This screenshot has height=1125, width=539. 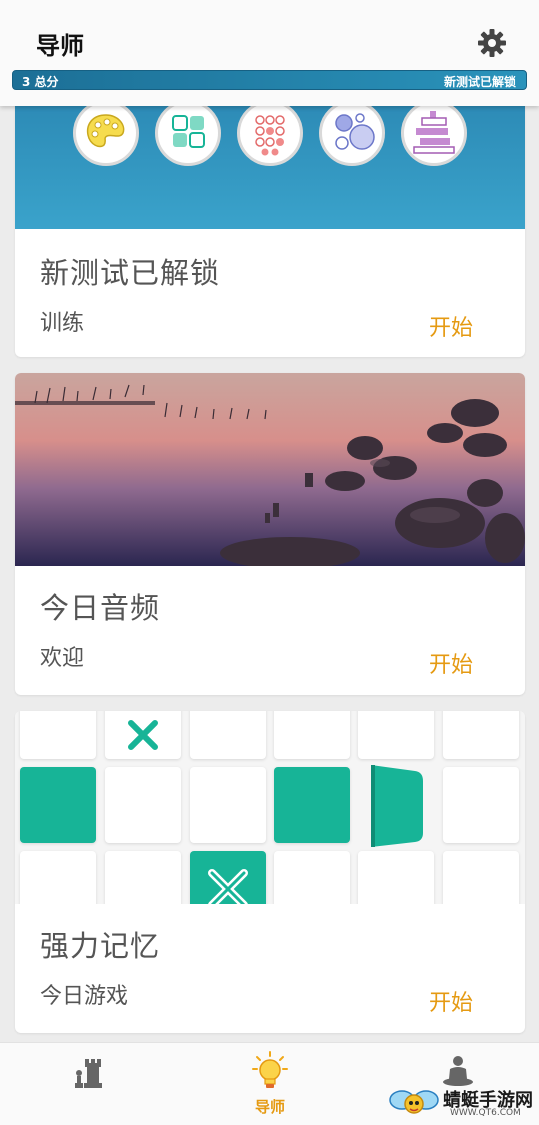 What do you see at coordinates (414, 1102) in the screenshot?
I see `dragonfly-logo-icon` at bounding box center [414, 1102].